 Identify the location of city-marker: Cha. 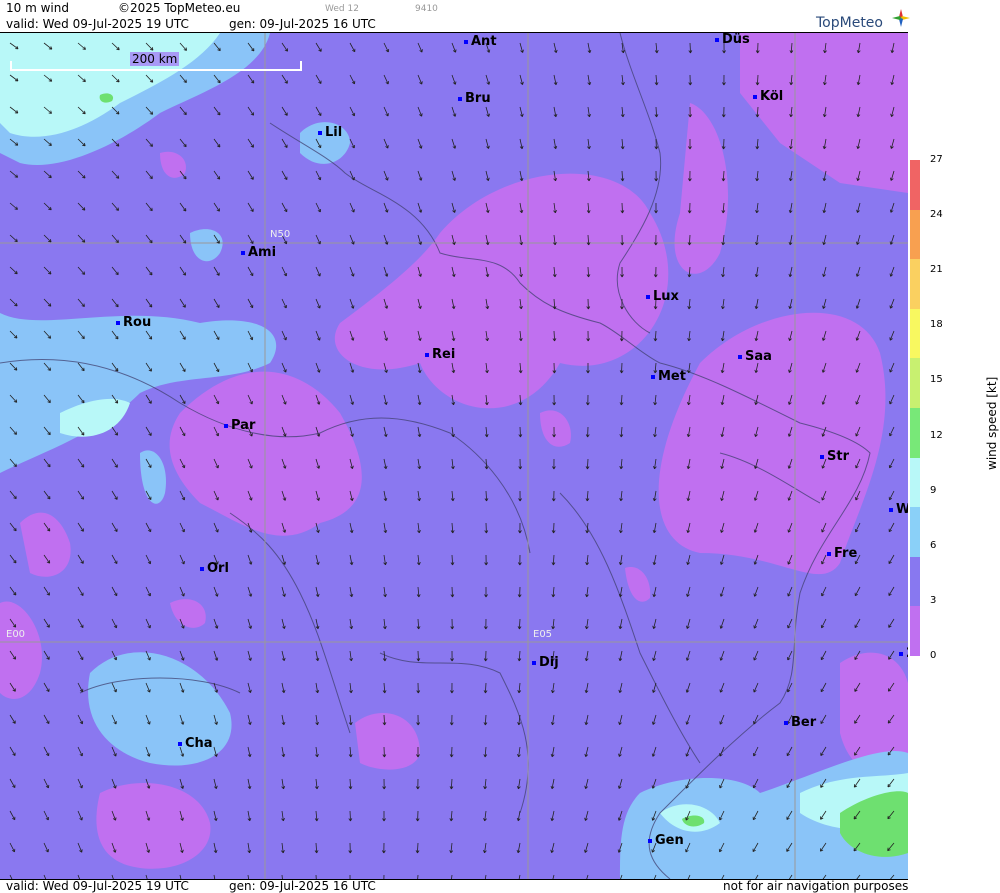
(195, 743).